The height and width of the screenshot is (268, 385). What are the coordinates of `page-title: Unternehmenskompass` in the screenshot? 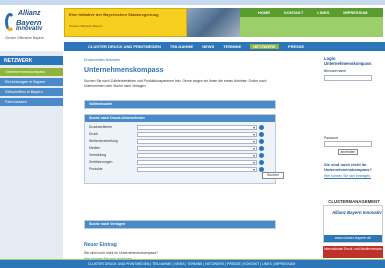 It's located at (124, 70).